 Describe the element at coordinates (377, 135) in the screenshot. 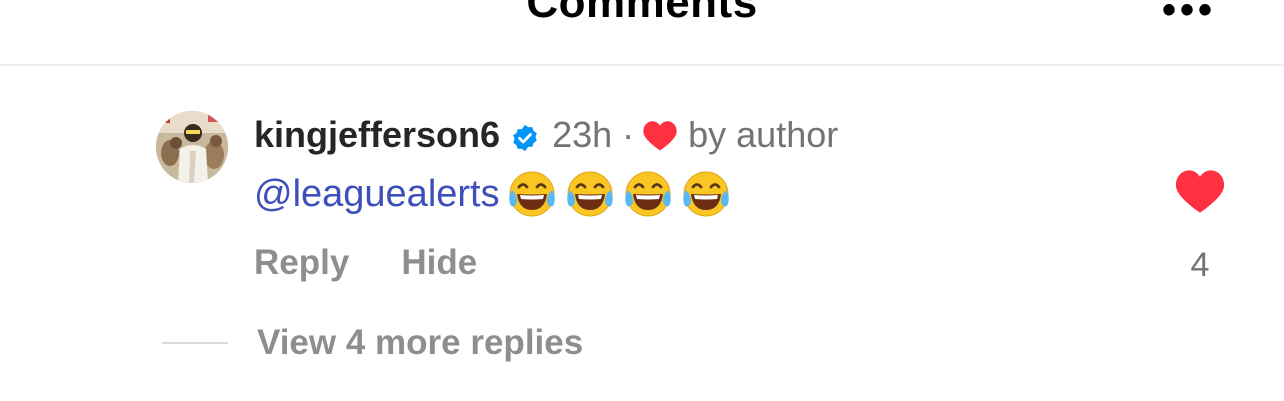

I see `comment-username: kingjefferson6` at that location.